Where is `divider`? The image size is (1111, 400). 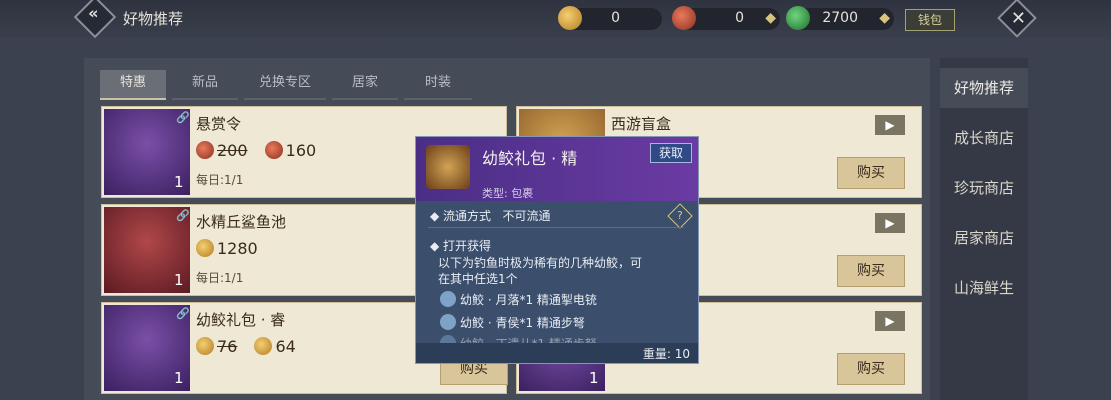 divider is located at coordinates (556, 227).